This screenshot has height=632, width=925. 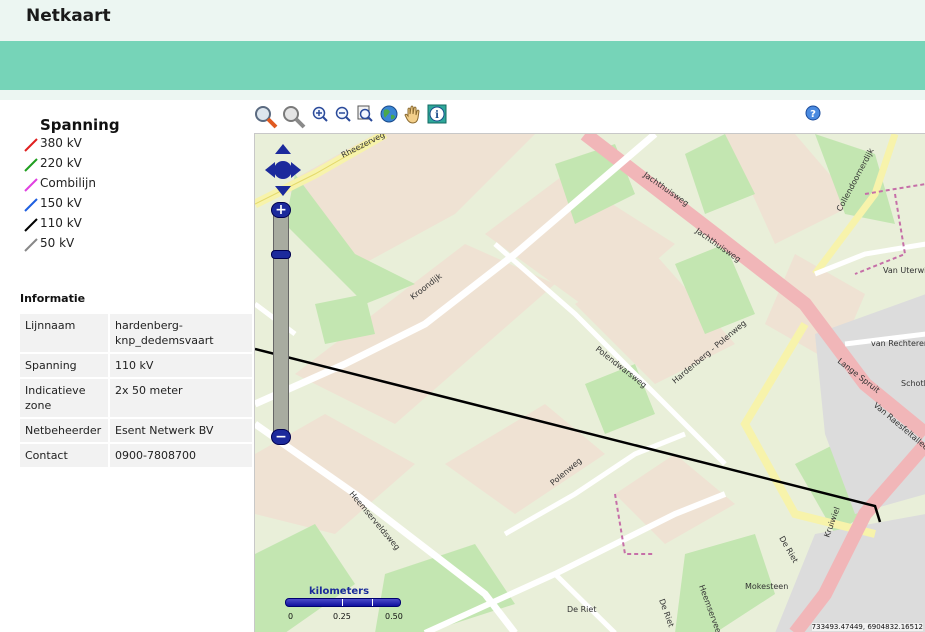 What do you see at coordinates (365, 115) in the screenshot?
I see `zoom-extent-icon` at bounding box center [365, 115].